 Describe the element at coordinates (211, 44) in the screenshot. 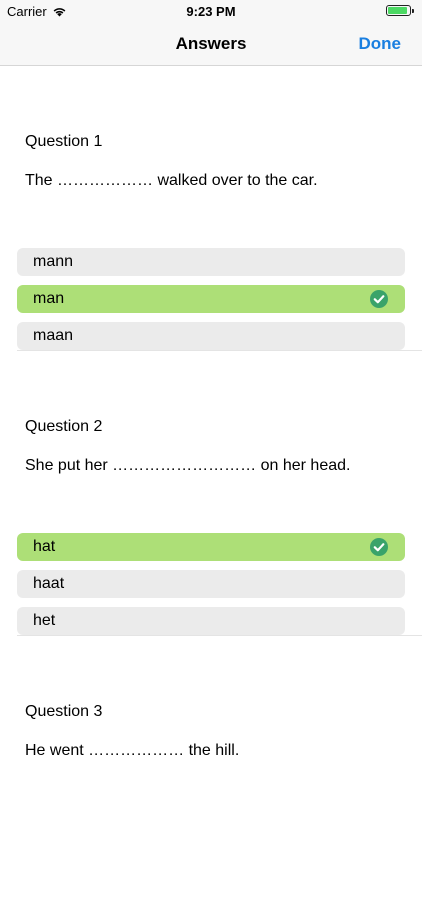

I see `navigation-bar: Answers Done` at that location.